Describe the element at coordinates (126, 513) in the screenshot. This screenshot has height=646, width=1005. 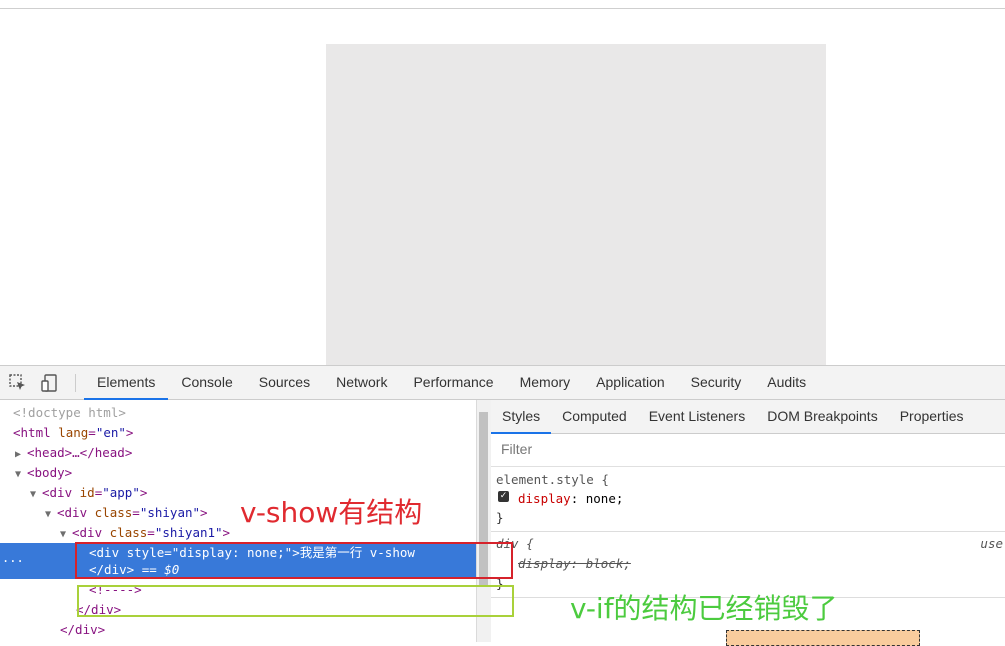
I see `tree-node-shiyan: ▼ <div class="shiyan">` at that location.